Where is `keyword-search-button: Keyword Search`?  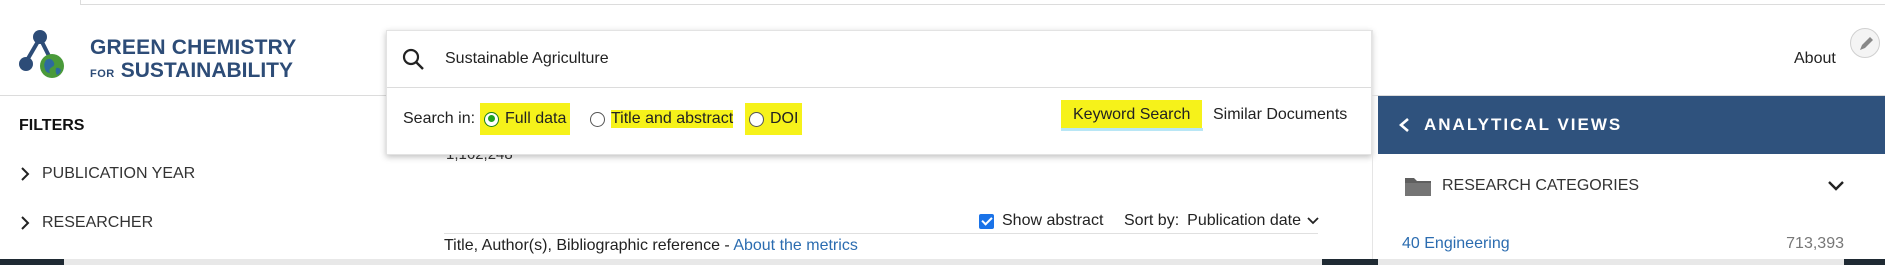 keyword-search-button: Keyword Search is located at coordinates (1132, 115).